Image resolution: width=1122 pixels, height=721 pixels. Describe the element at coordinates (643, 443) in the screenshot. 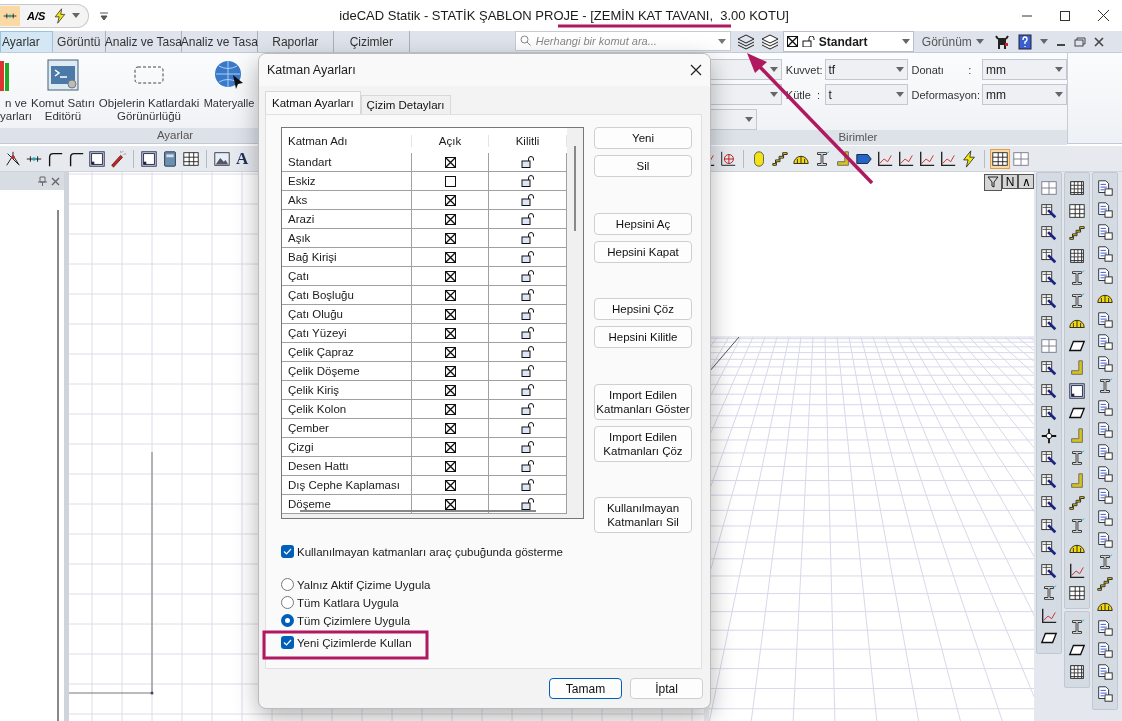

I see `action-button: Import Edilen Katmanları Çöz` at that location.